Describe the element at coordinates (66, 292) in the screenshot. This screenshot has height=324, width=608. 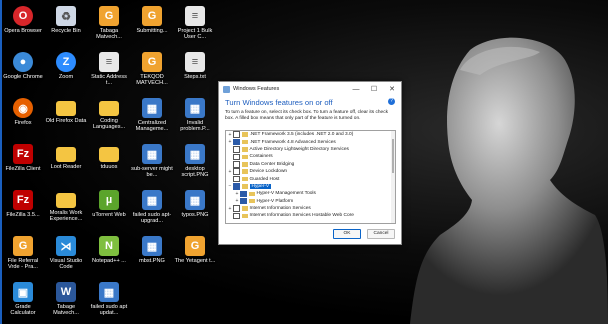
I see `word-icon: W` at that location.